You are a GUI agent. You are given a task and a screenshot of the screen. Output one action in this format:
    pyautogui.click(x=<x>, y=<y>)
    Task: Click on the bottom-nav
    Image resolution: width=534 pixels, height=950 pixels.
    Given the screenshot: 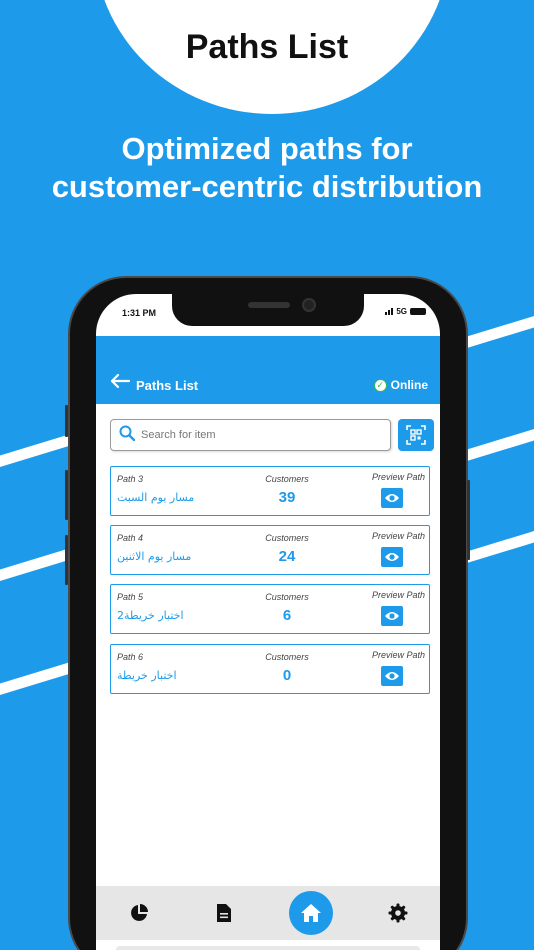 What is the action you would take?
    pyautogui.click(x=268, y=913)
    